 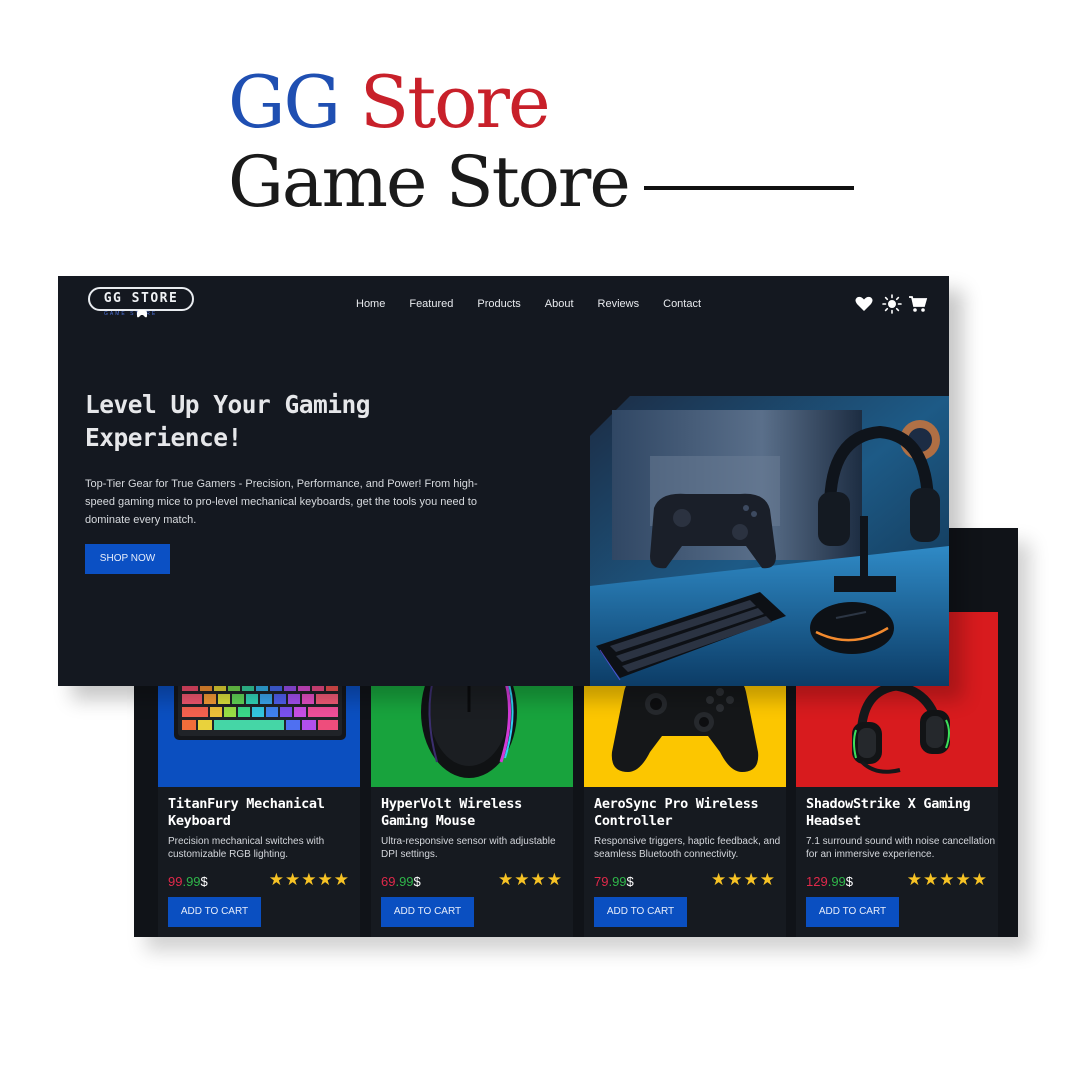 What do you see at coordinates (295, 421) in the screenshot?
I see `hero-heading: Level Up Your Gaming Experience!` at bounding box center [295, 421].